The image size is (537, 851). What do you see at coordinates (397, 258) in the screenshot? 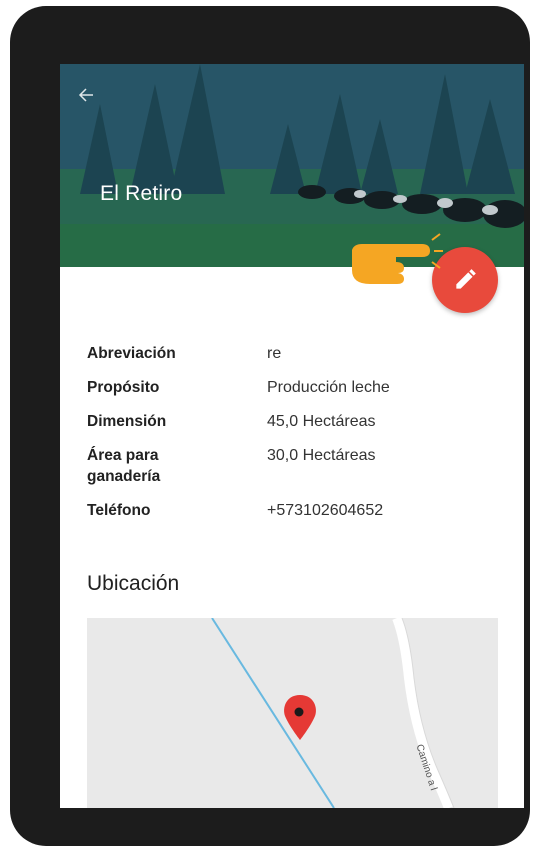
I see `pointing-hand-icon` at bounding box center [397, 258].